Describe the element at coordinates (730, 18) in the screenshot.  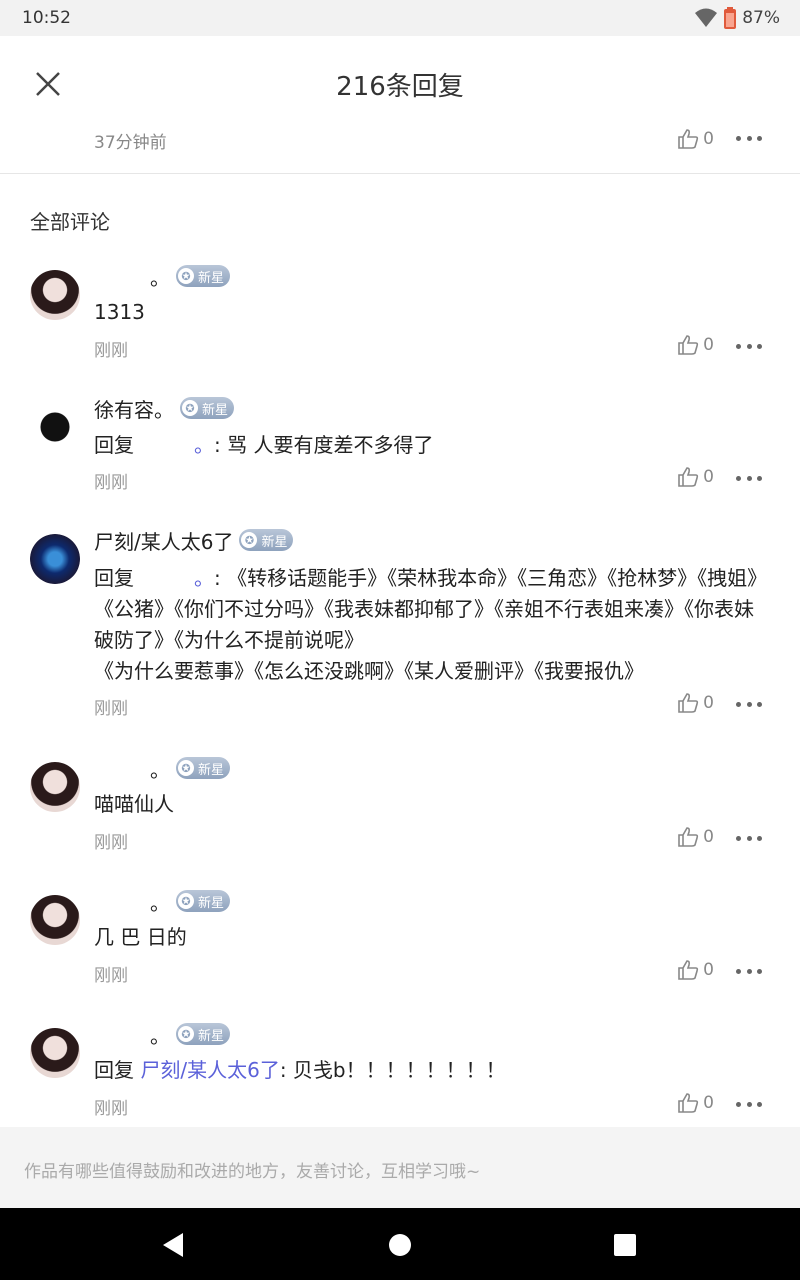
I see `battery-icon` at that location.